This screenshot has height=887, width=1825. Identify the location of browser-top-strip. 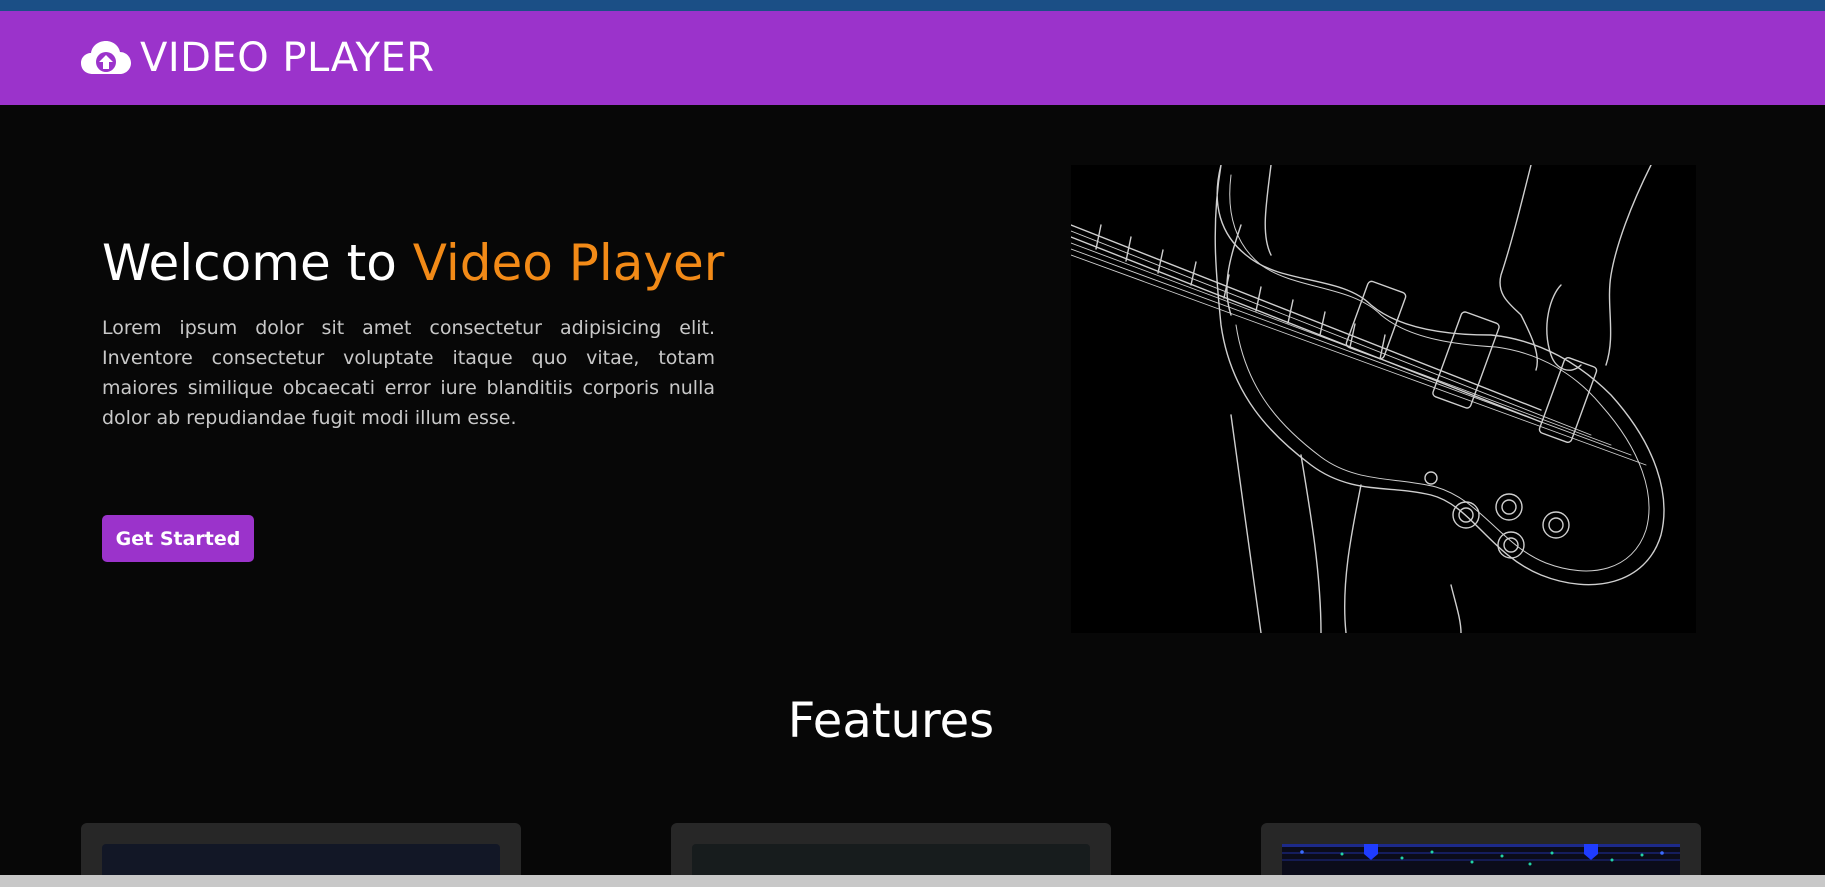
(912, 5).